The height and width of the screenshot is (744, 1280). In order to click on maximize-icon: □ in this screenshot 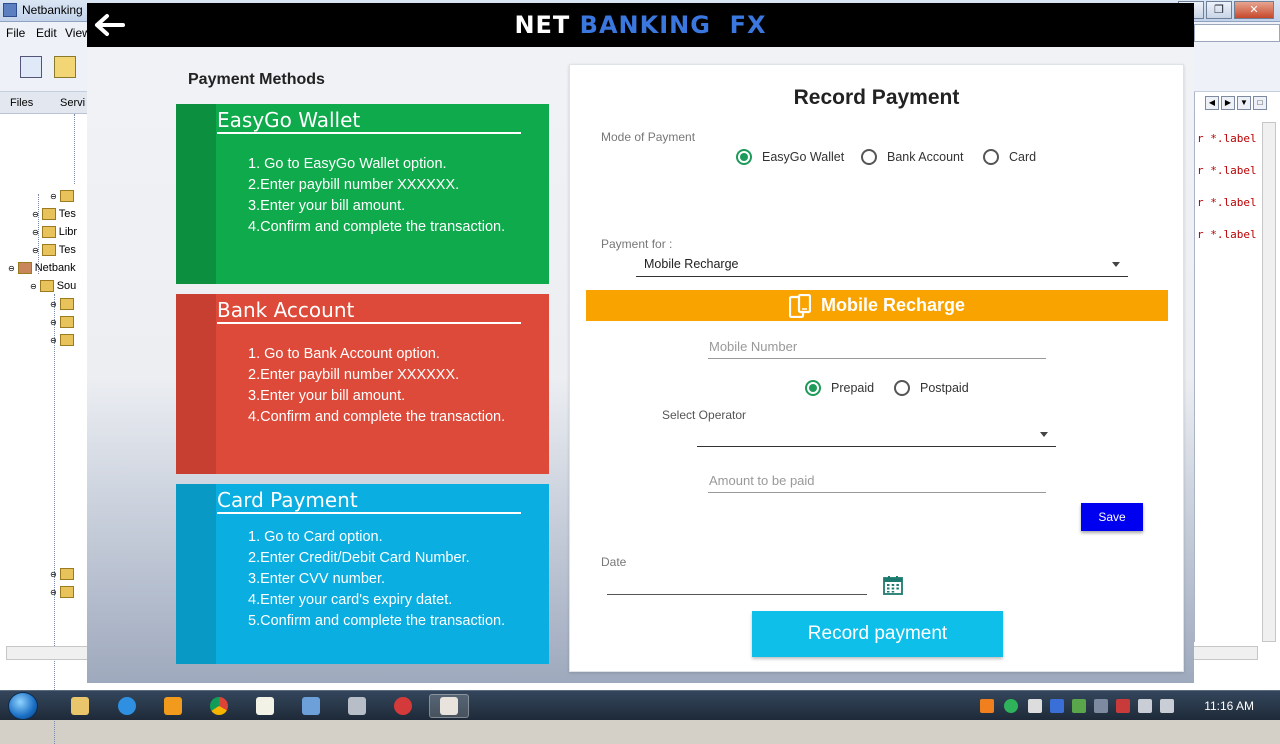, I will do `click(1260, 103)`.